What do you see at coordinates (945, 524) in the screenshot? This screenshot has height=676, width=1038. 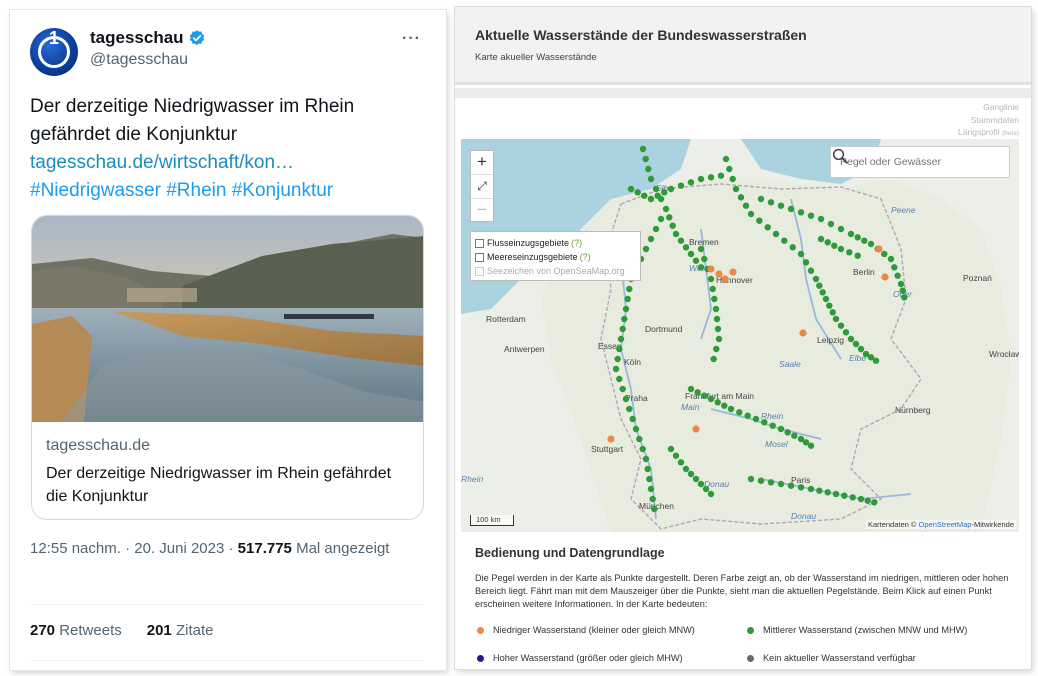 I see `osm-link: OpenStreetMap` at bounding box center [945, 524].